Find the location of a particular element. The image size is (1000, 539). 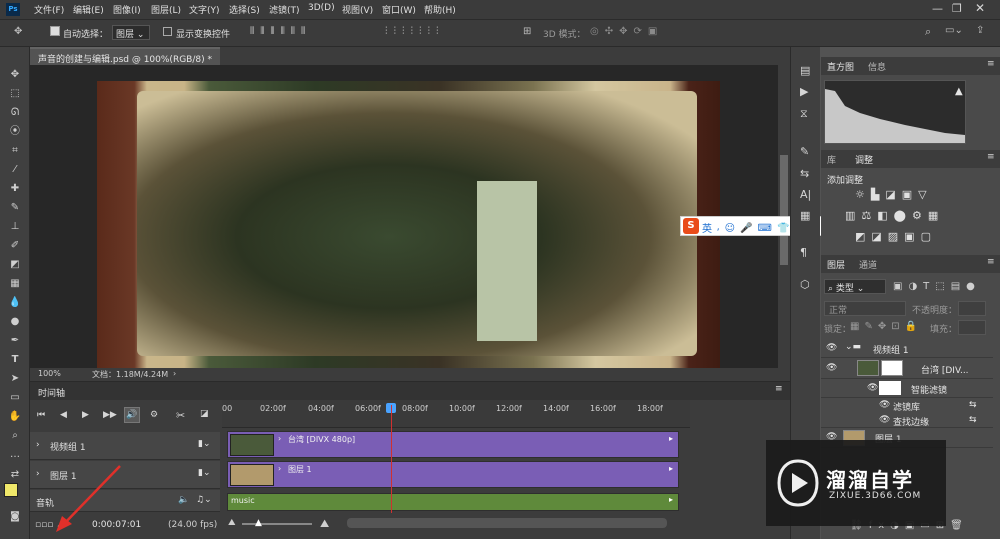

properties-panel-icon: ⇆ is located at coordinates (804, 173).